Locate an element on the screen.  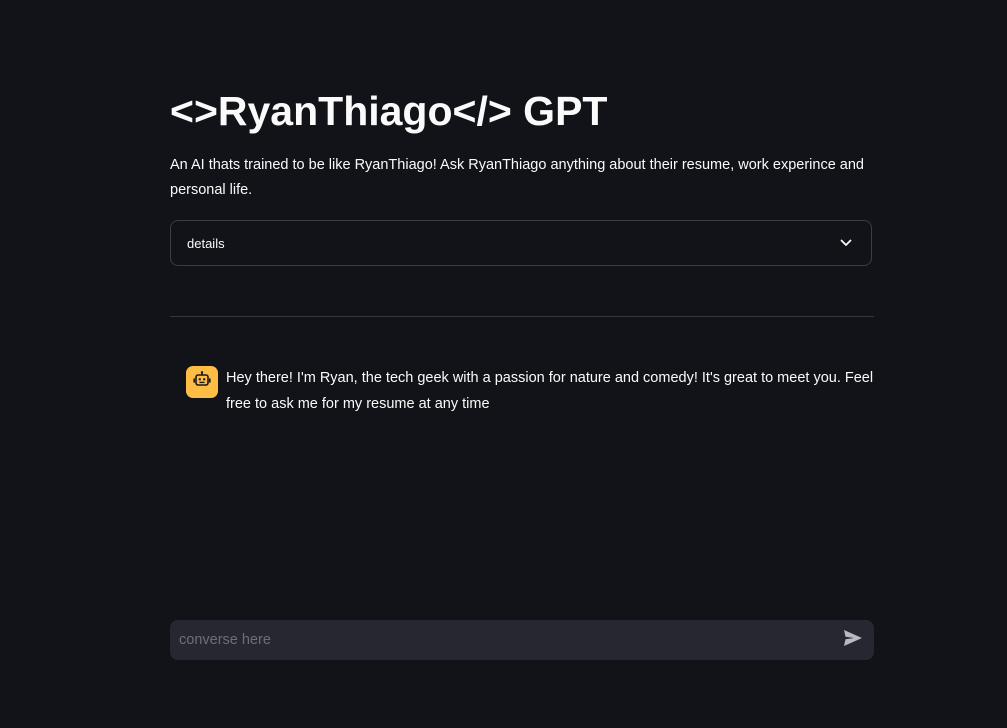
expander-label: details is located at coordinates (206, 243).